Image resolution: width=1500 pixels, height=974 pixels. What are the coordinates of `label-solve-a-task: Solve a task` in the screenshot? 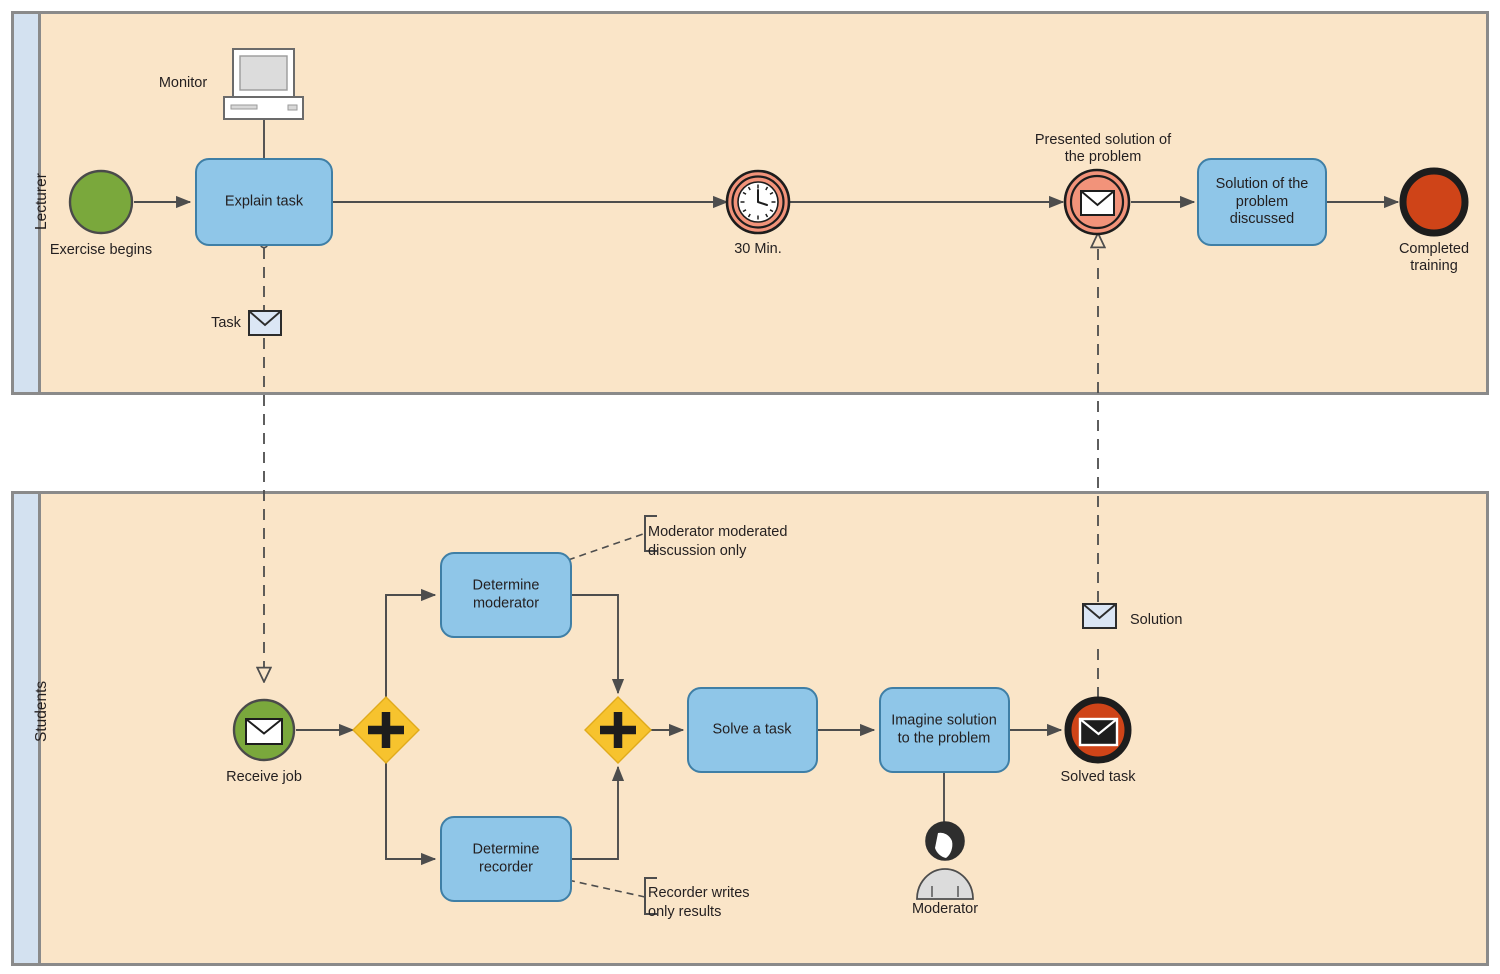 It's located at (752, 729).